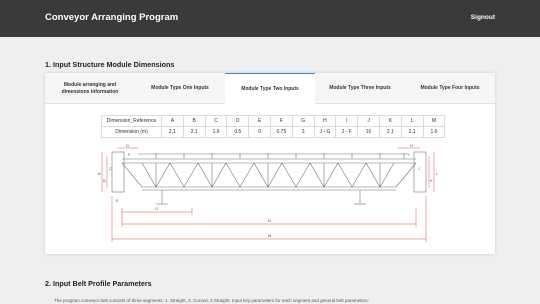  I want to click on tab-label: Module Type Four Inputs, so click(450, 88).